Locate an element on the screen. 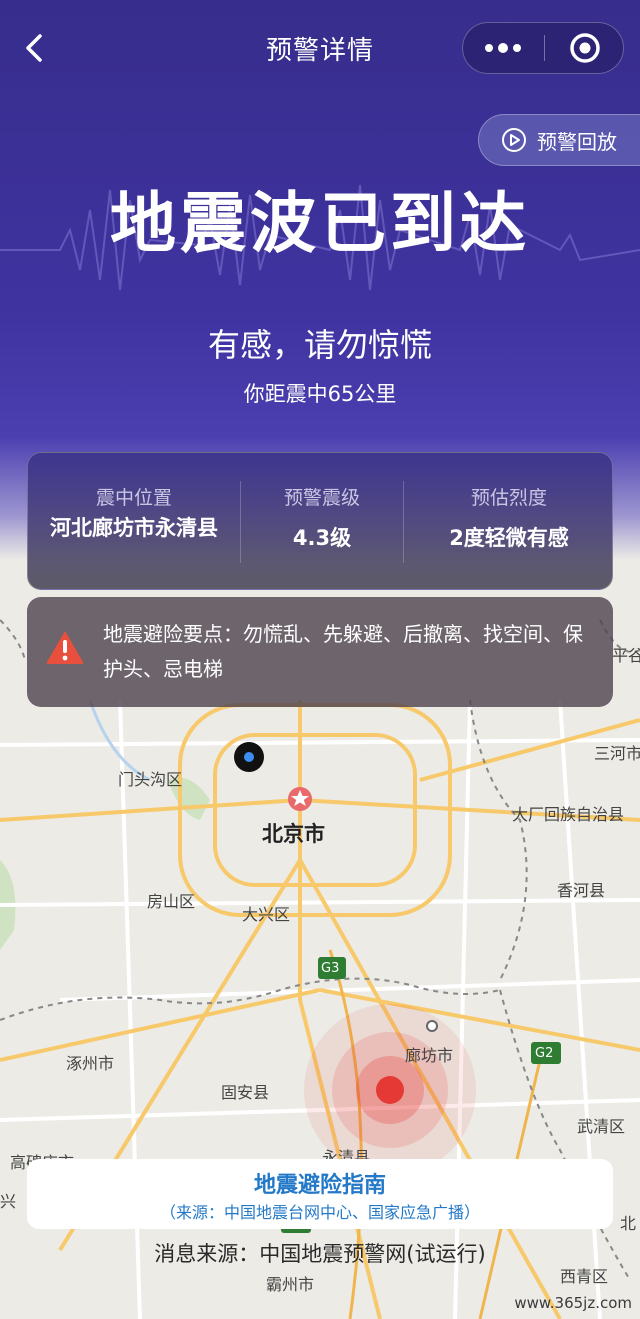  guide-subtitle: （来源：中国地震台网中心、国家应急广播） is located at coordinates (319, 1212).